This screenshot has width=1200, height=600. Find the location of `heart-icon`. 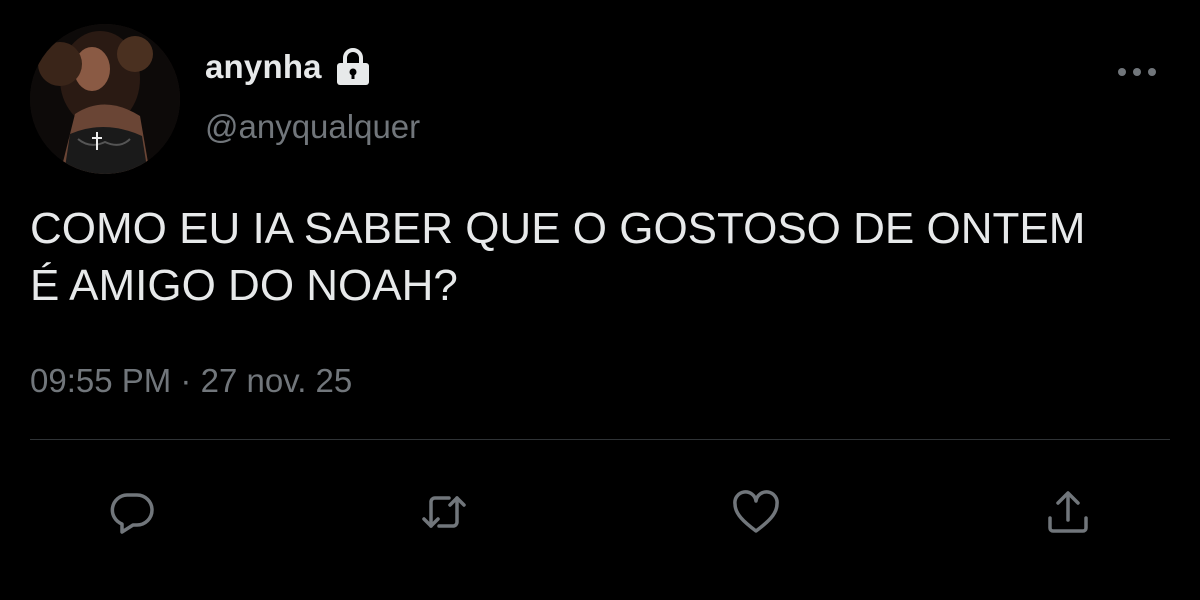

heart-icon is located at coordinates (756, 511).